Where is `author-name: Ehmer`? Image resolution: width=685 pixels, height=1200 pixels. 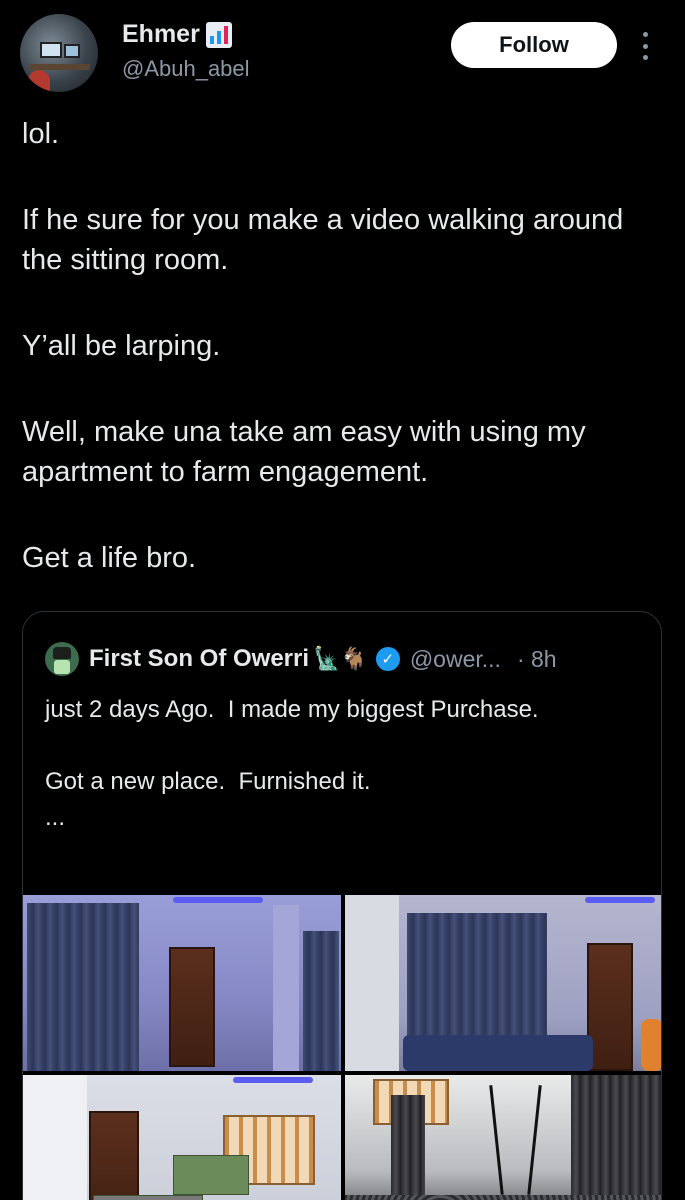
author-name: Ehmer is located at coordinates (161, 34).